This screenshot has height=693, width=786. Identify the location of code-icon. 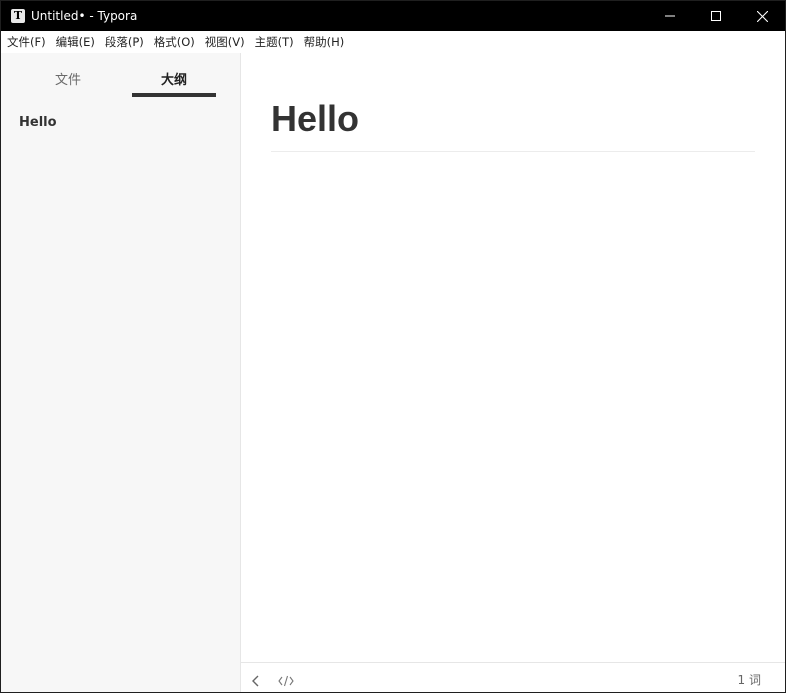
(286, 681).